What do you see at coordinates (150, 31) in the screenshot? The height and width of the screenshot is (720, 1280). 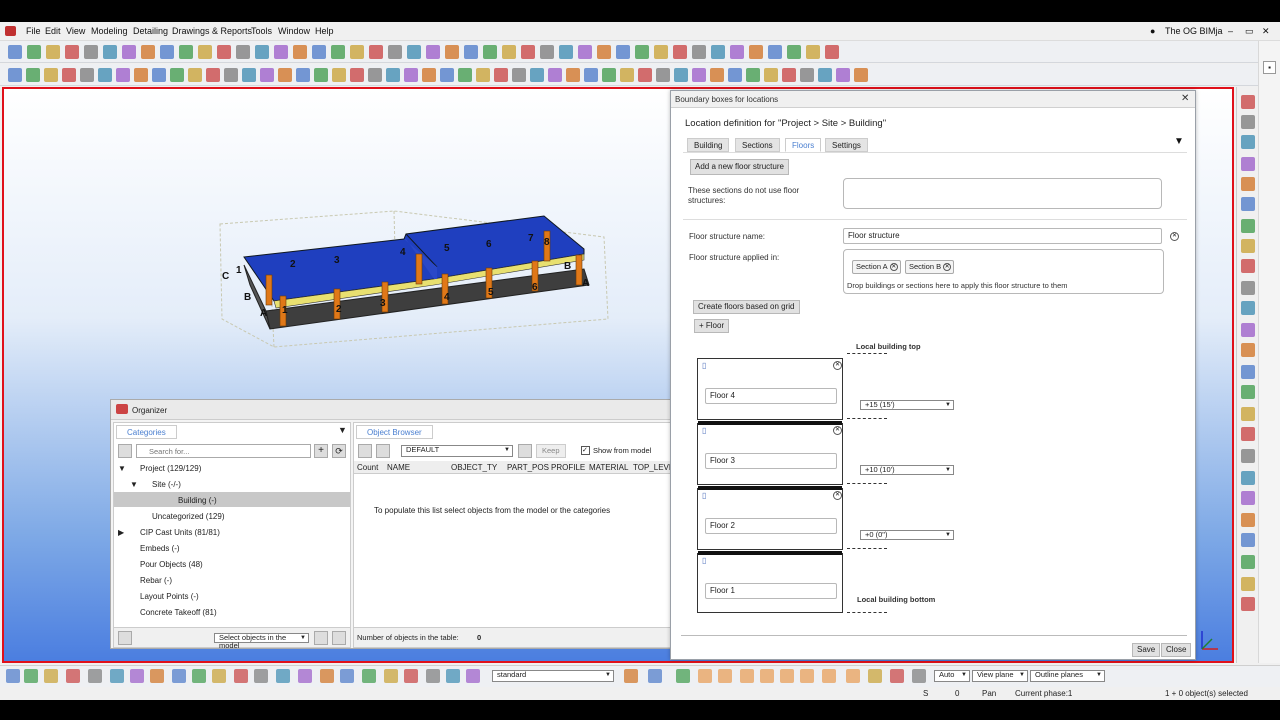 I see `menu-detailing: Detailing` at bounding box center [150, 31].